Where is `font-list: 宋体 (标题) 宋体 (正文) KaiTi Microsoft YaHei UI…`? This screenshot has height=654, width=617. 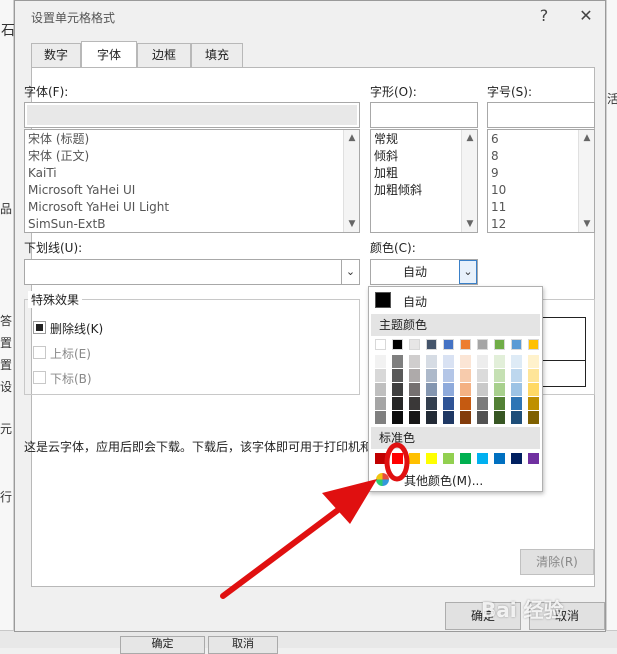 font-list: 宋体 (标题) 宋体 (正文) KaiTi Microsoft YaHei UI… is located at coordinates (192, 181).